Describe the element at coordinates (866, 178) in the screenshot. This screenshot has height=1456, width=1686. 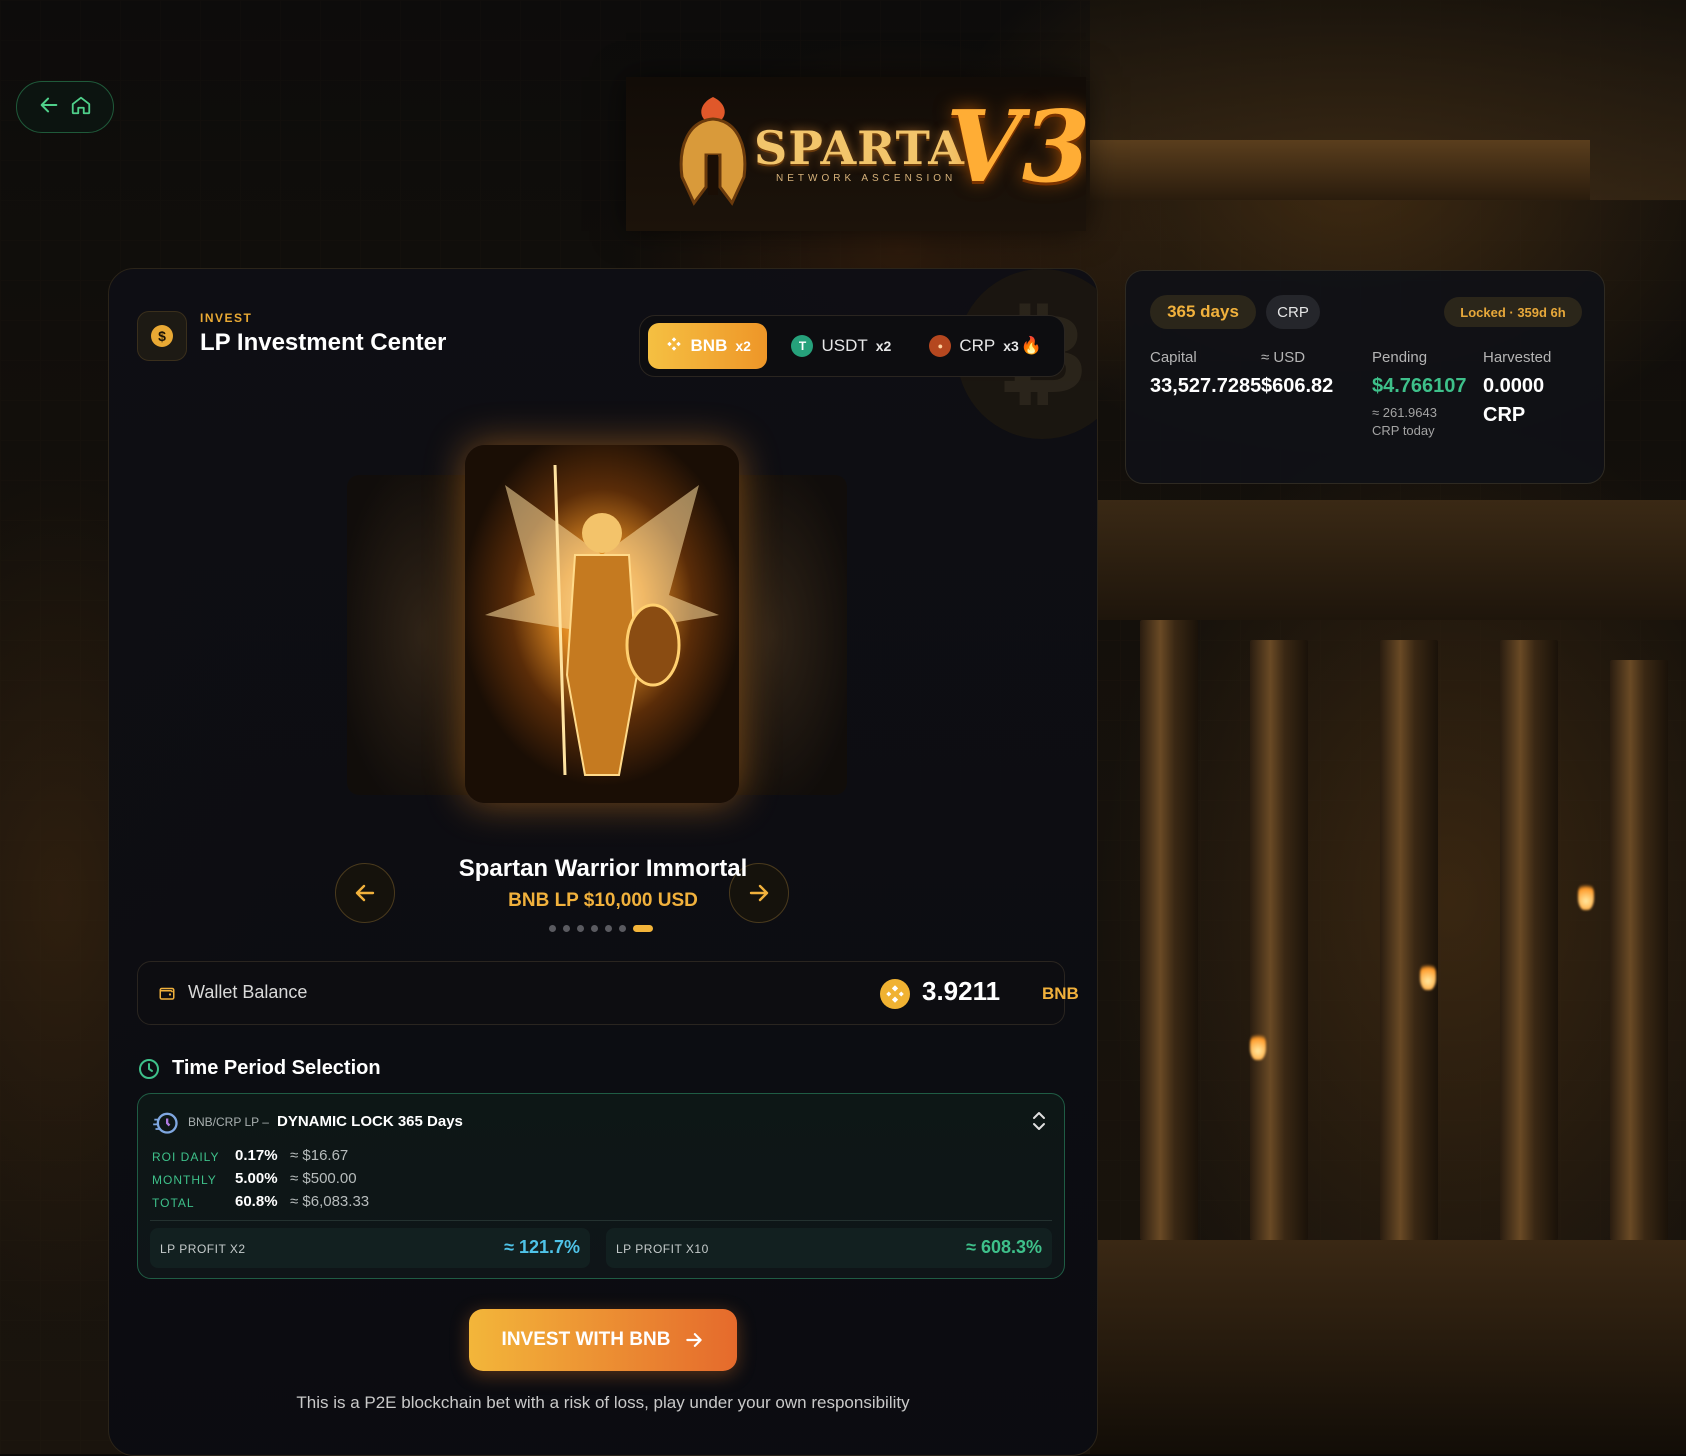
I see `logo-tagline: NETWORK ASCENSION` at that location.